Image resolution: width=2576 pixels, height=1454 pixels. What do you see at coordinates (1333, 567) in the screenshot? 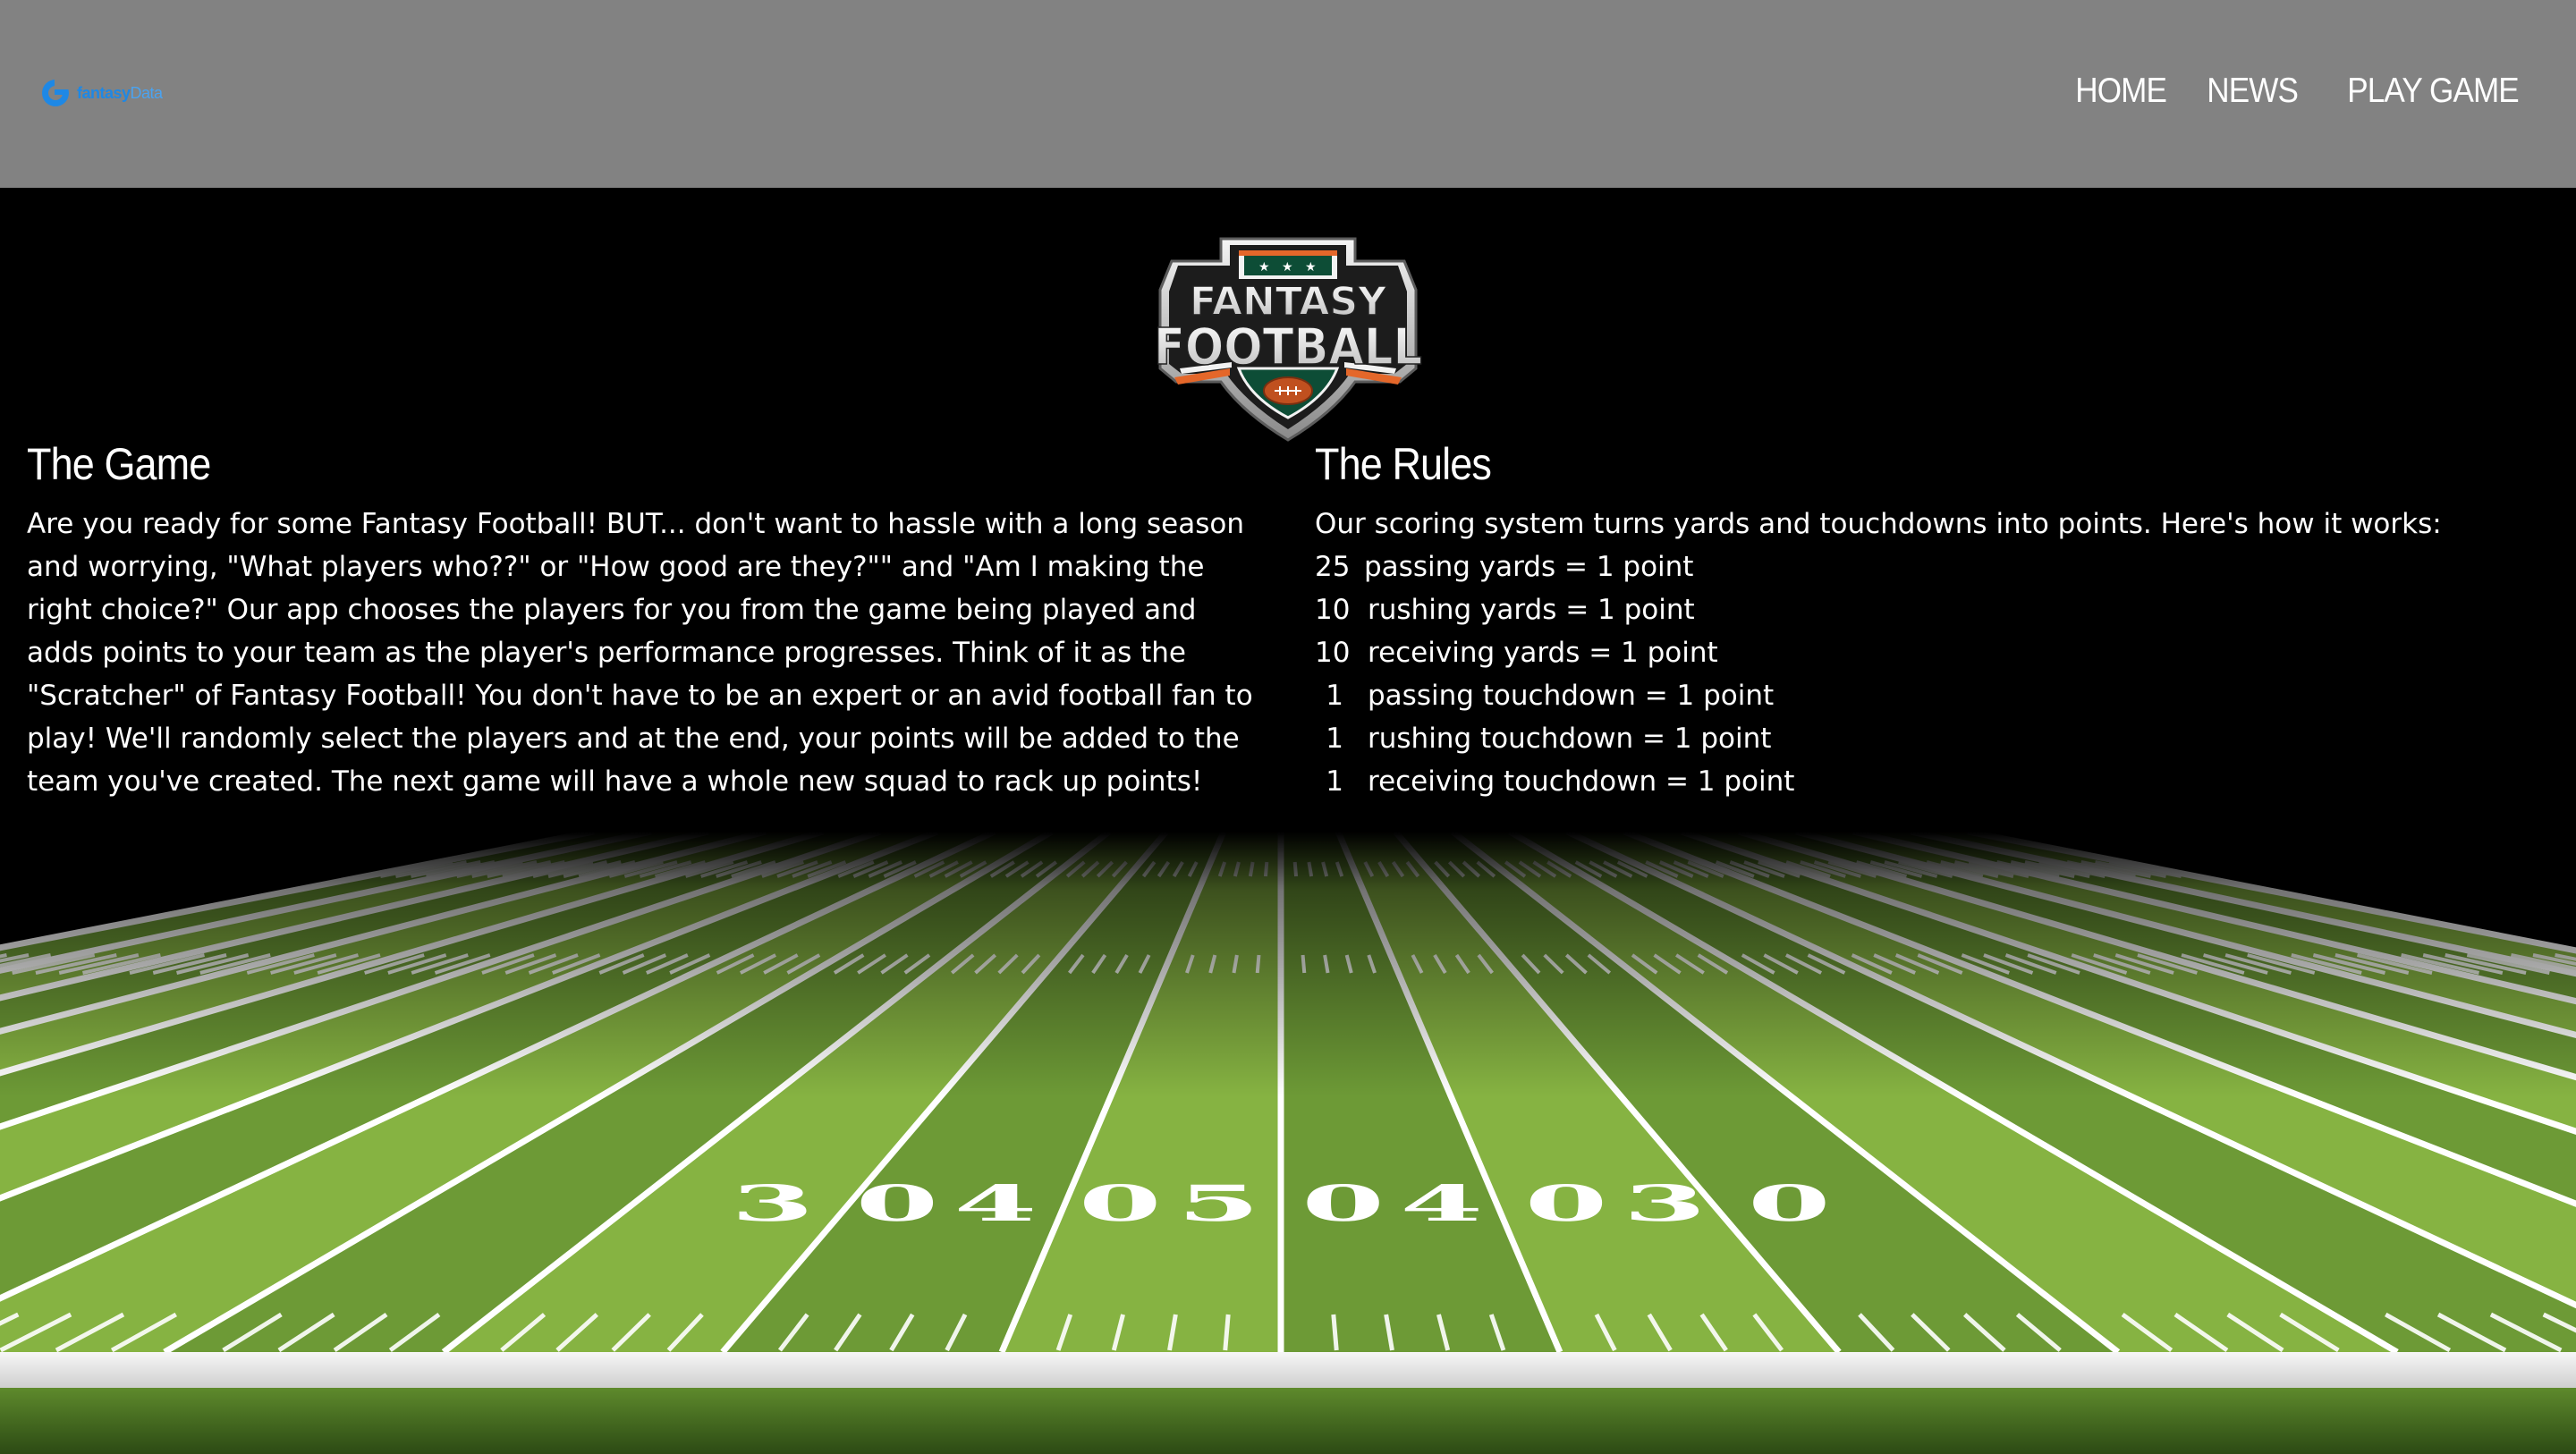
I see `rule-item-value: 25` at bounding box center [1333, 567].